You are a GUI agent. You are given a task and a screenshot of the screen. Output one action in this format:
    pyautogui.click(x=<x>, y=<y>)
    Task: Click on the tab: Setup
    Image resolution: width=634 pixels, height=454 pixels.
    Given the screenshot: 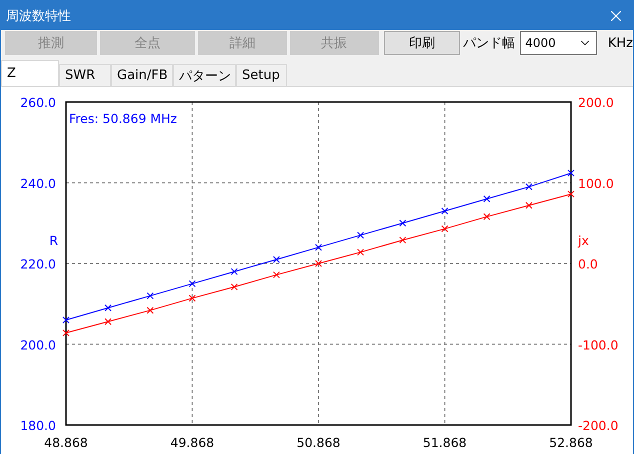 What is the action you would take?
    pyautogui.click(x=261, y=75)
    